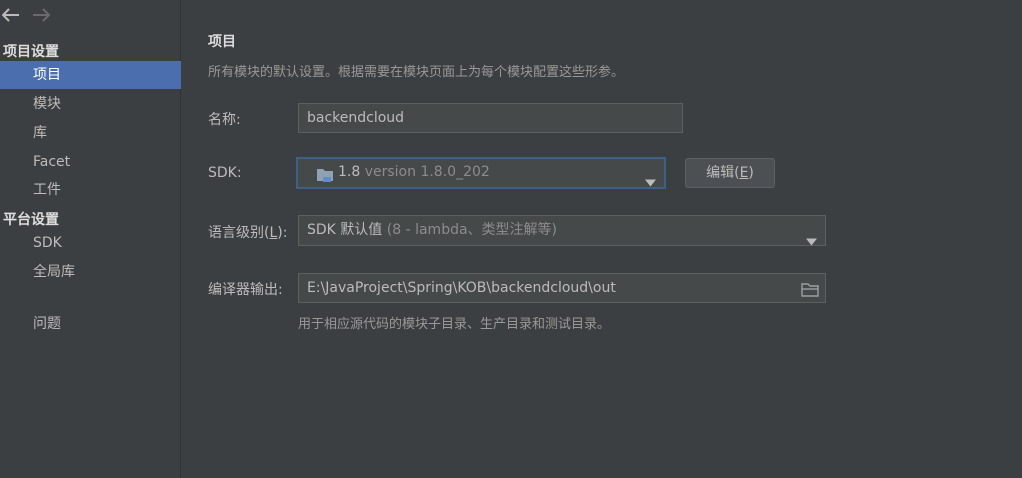 This screenshot has width=1022, height=478. What do you see at coordinates (222, 42) in the screenshot?
I see `page-title: 项目` at bounding box center [222, 42].